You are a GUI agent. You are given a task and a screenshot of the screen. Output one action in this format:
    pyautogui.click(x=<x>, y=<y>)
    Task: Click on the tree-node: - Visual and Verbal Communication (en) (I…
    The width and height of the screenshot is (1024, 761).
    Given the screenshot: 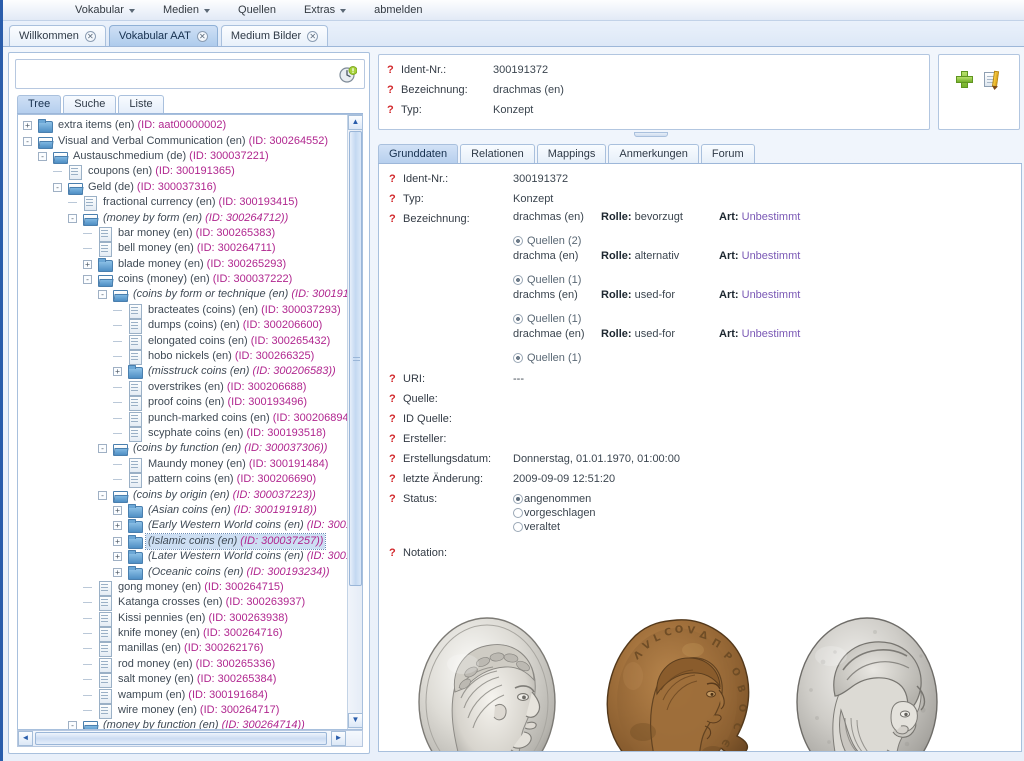 What is the action you would take?
    pyautogui.click(x=184, y=141)
    